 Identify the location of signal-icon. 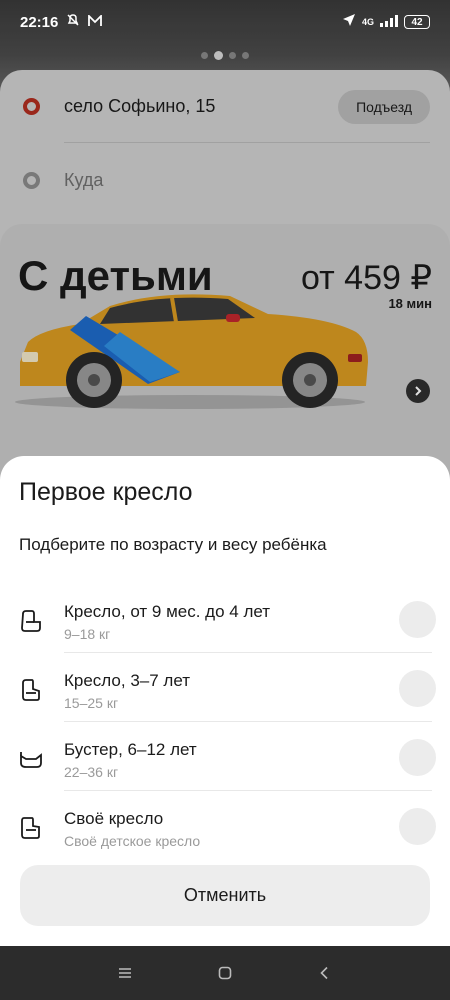
(389, 22).